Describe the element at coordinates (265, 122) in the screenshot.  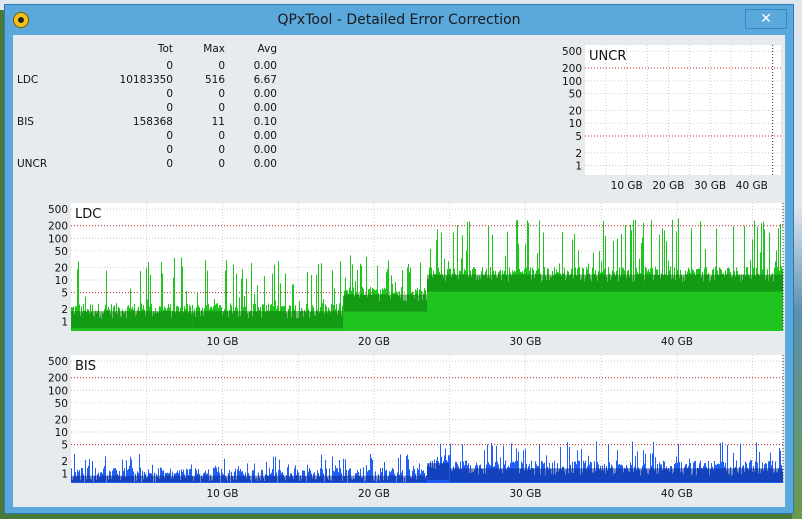
I see `stats-row-avg: 0.10` at that location.